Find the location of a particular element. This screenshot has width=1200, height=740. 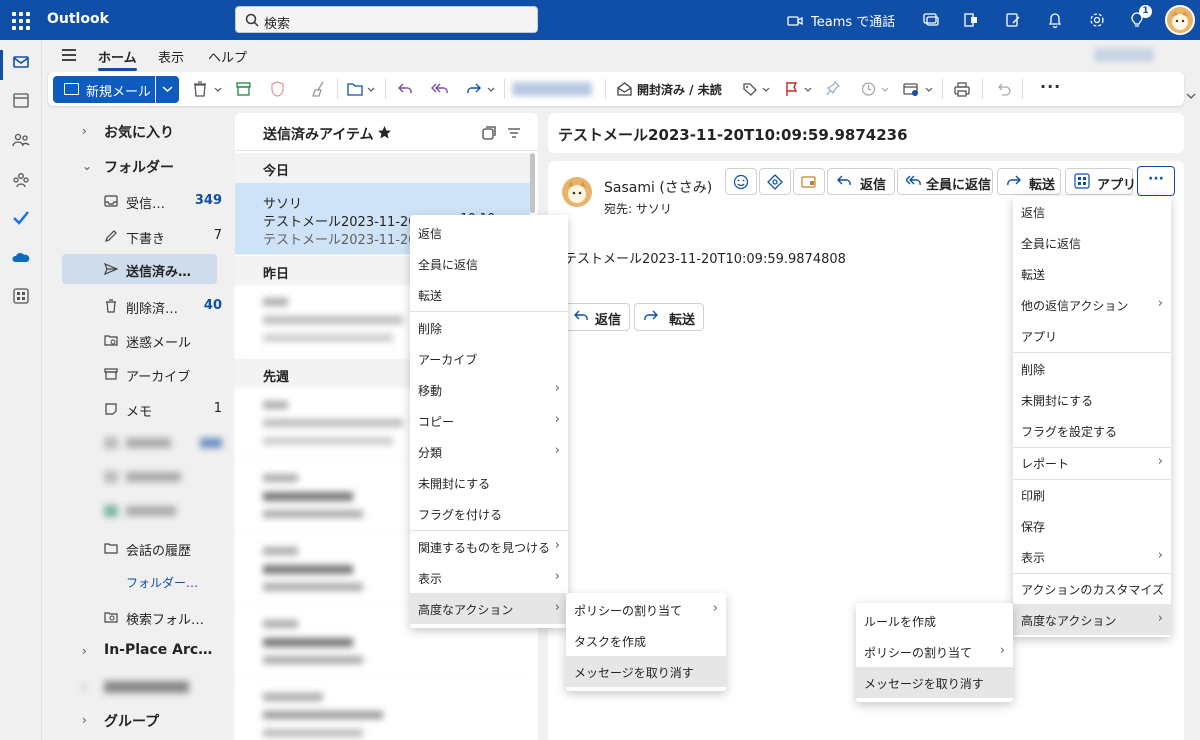

context-menu-item-archive: アーカイブ is located at coordinates (489, 358).